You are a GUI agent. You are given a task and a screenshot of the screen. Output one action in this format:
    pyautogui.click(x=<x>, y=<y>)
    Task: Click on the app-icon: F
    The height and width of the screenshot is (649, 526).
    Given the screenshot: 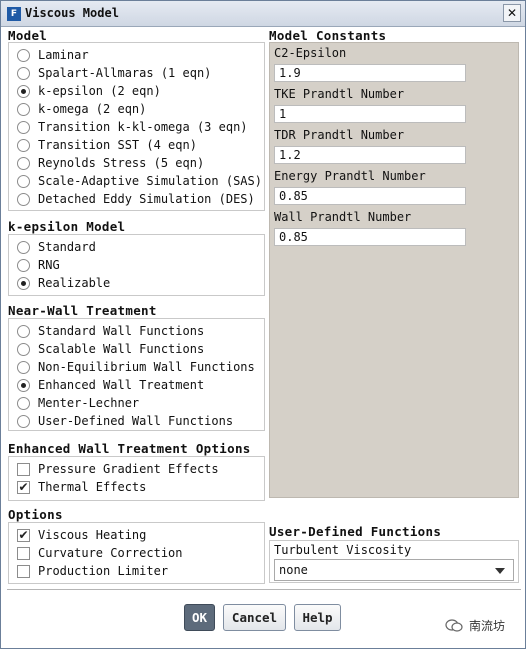 What is the action you would take?
    pyautogui.click(x=14, y=14)
    